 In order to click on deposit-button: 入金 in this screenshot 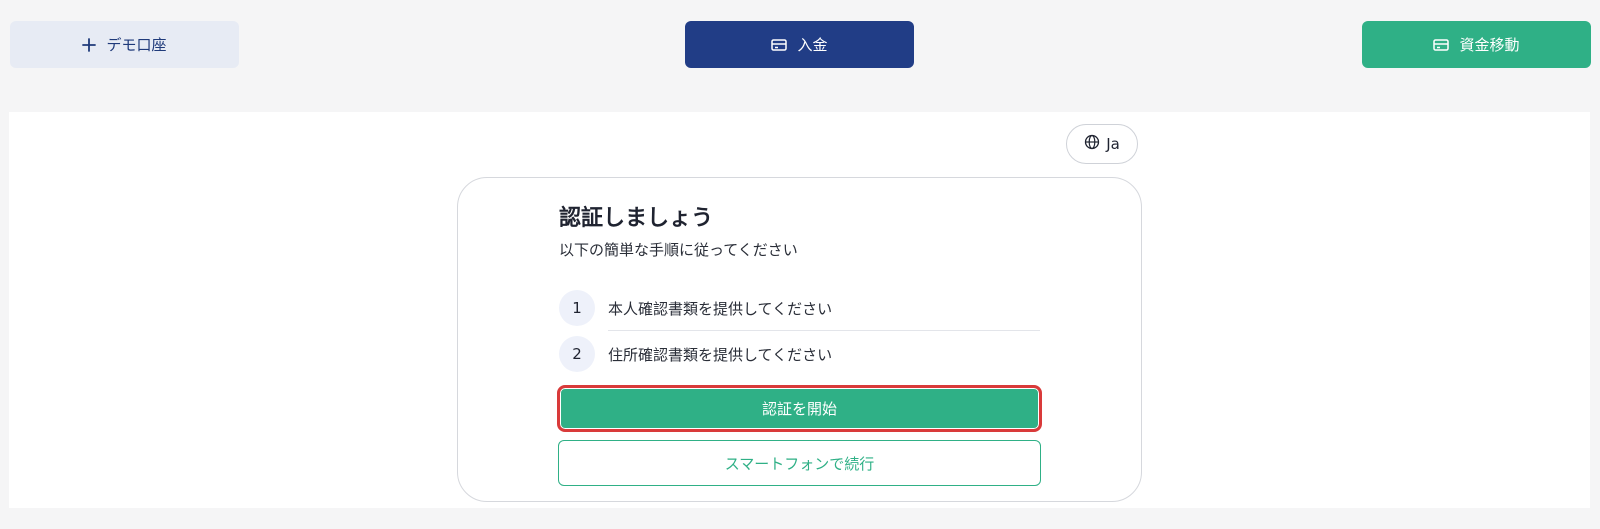, I will do `click(799, 44)`.